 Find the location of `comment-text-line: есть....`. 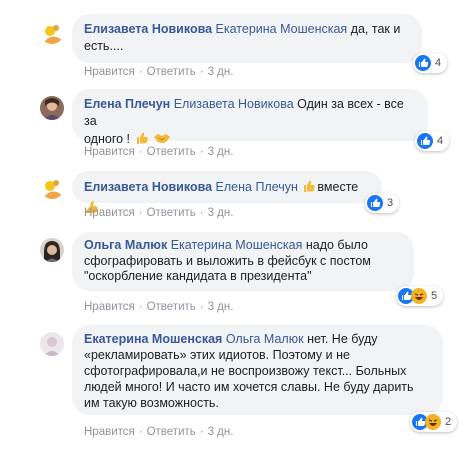

comment-text-line: есть.... is located at coordinates (104, 46).